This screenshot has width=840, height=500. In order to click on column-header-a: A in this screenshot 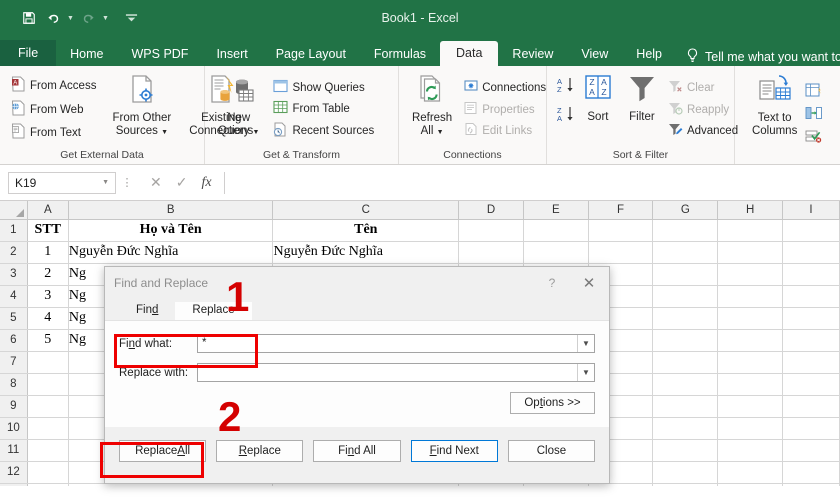, I will do `click(48, 210)`.